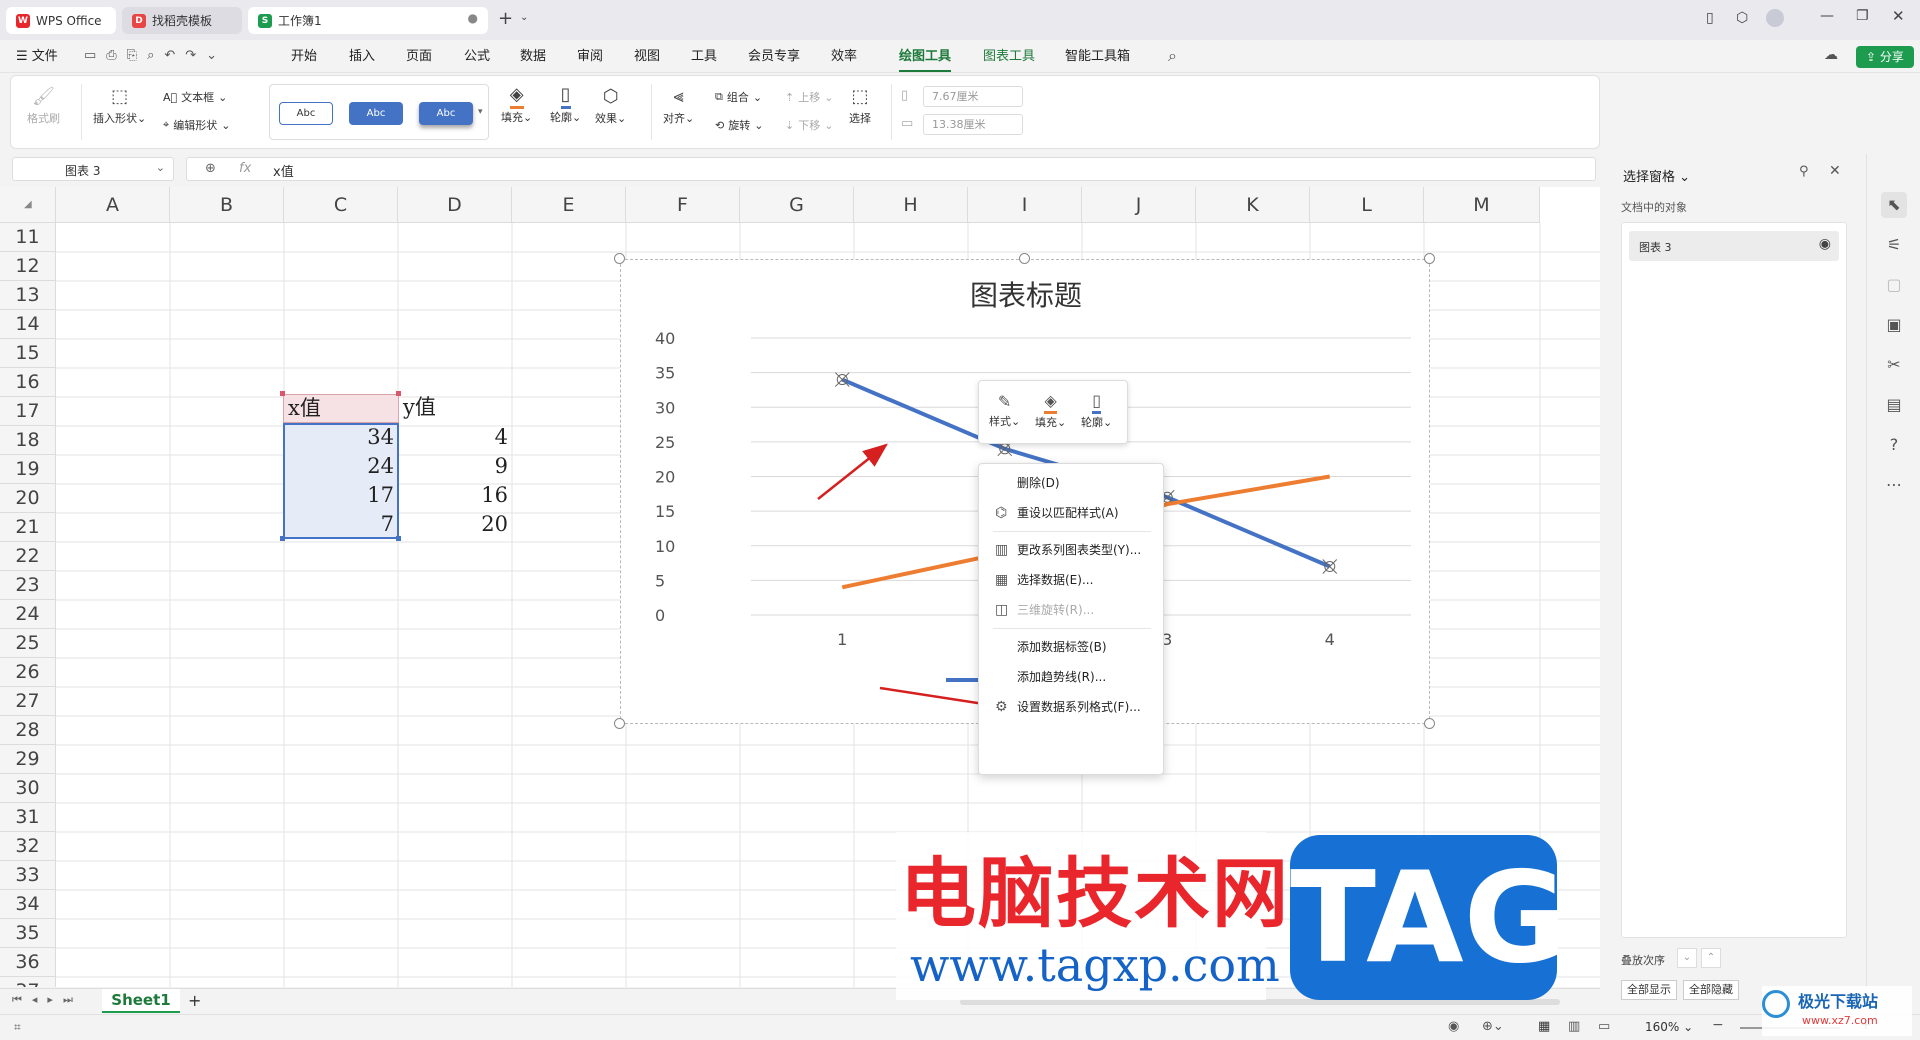 The height and width of the screenshot is (1040, 1920). Describe the element at coordinates (160, 167) in the screenshot. I see `chevron-down-icon: ⌄` at that location.